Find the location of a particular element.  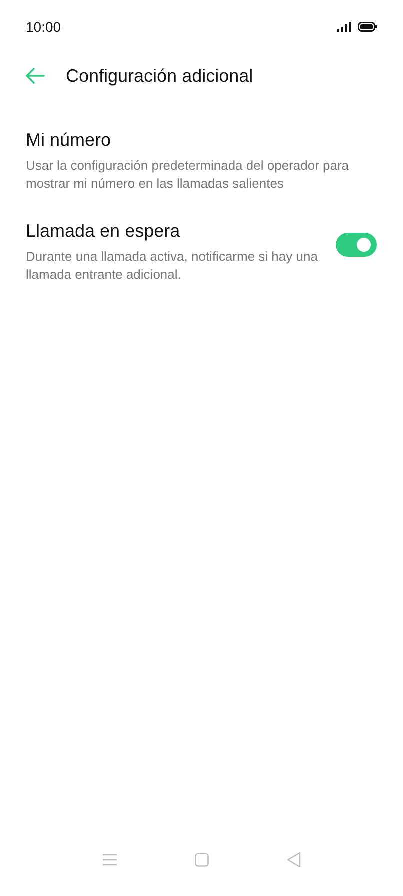

back-button is located at coordinates (35, 76).